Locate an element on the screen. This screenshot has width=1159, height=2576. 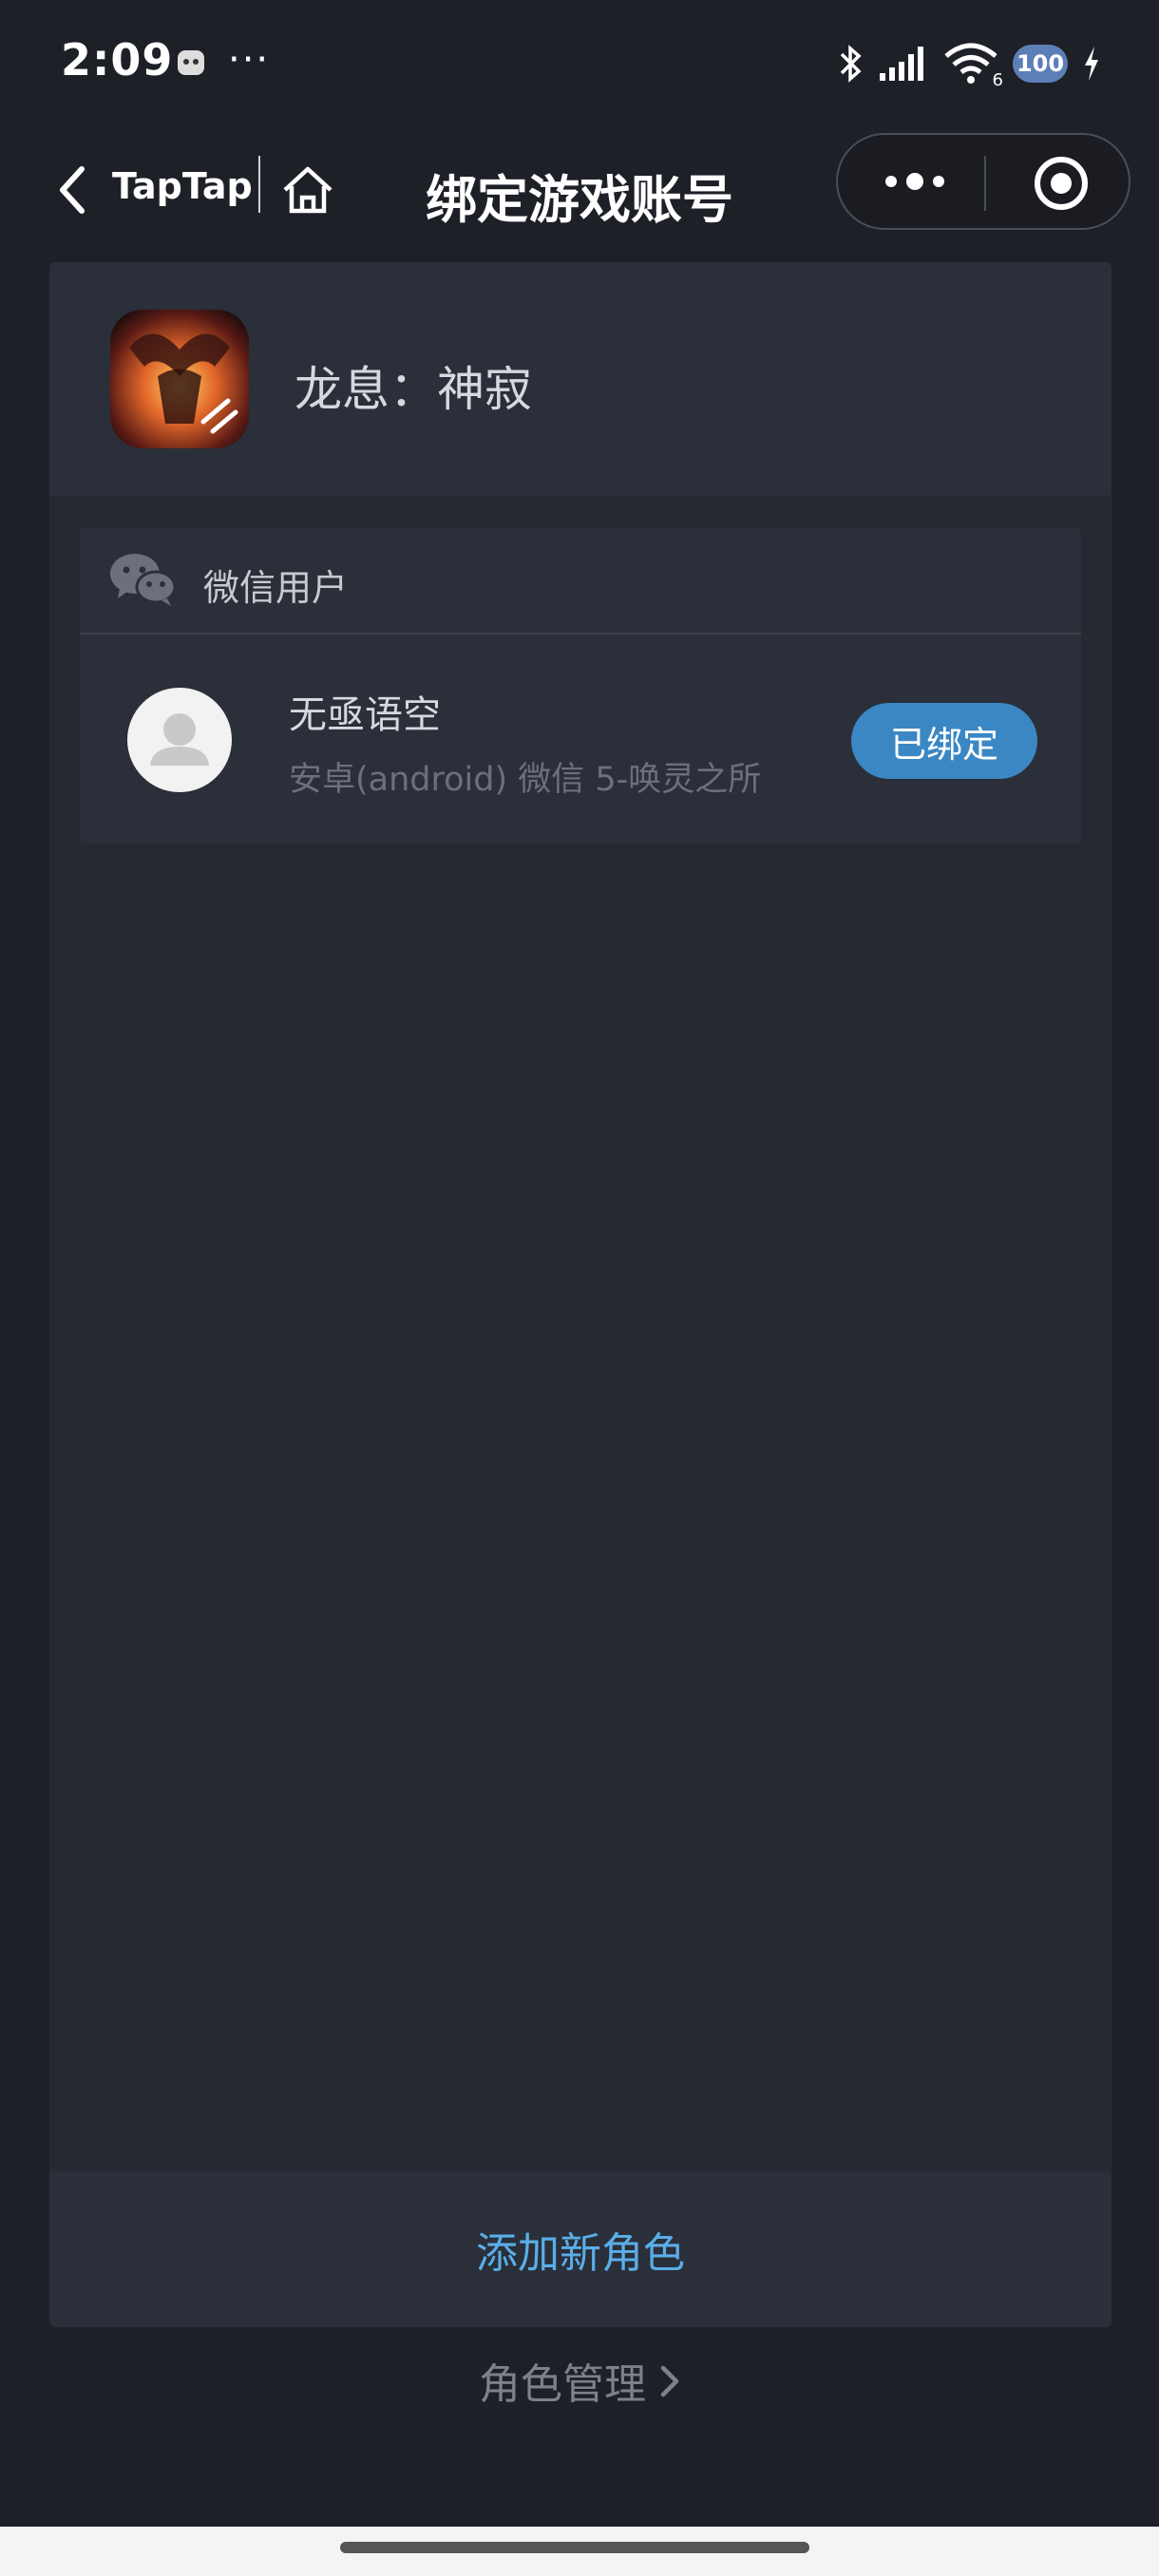
game-name: 龙息：神寂 is located at coordinates (413, 389).